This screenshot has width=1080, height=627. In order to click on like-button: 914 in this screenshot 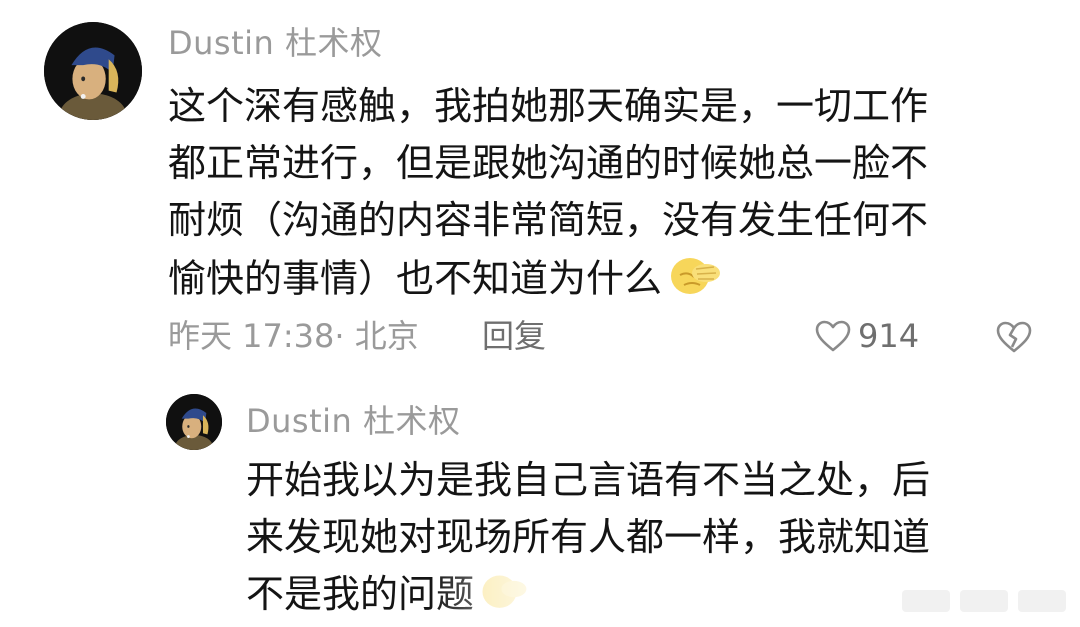, I will do `click(866, 336)`.